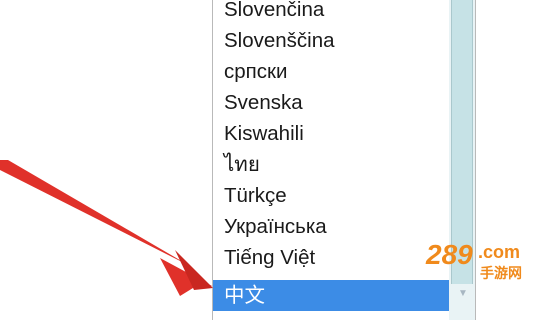  I want to click on svg-text: 手游网, so click(501, 273).